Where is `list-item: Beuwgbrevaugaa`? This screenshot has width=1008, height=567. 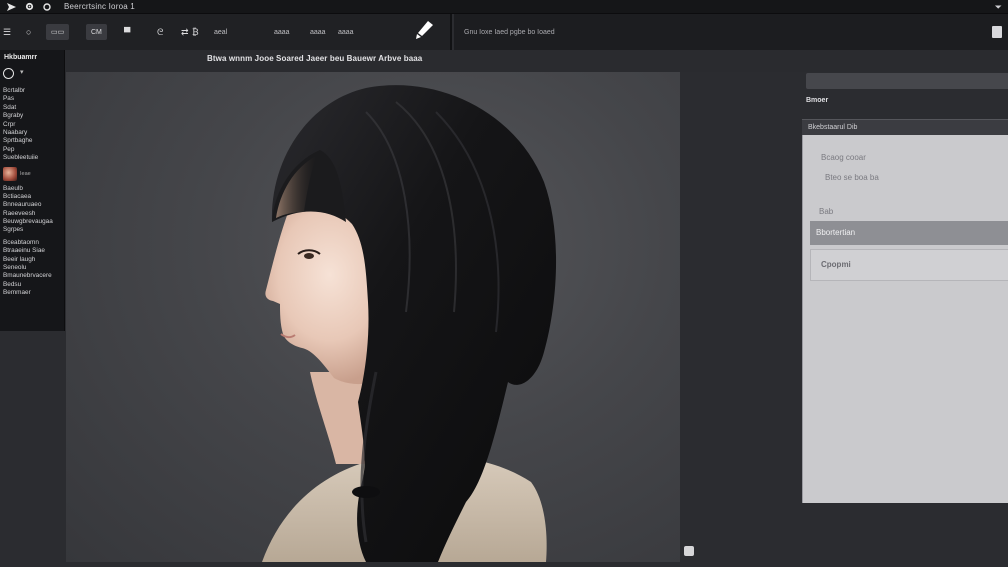 list-item: Beuwgbrevaugaa is located at coordinates (33, 222).